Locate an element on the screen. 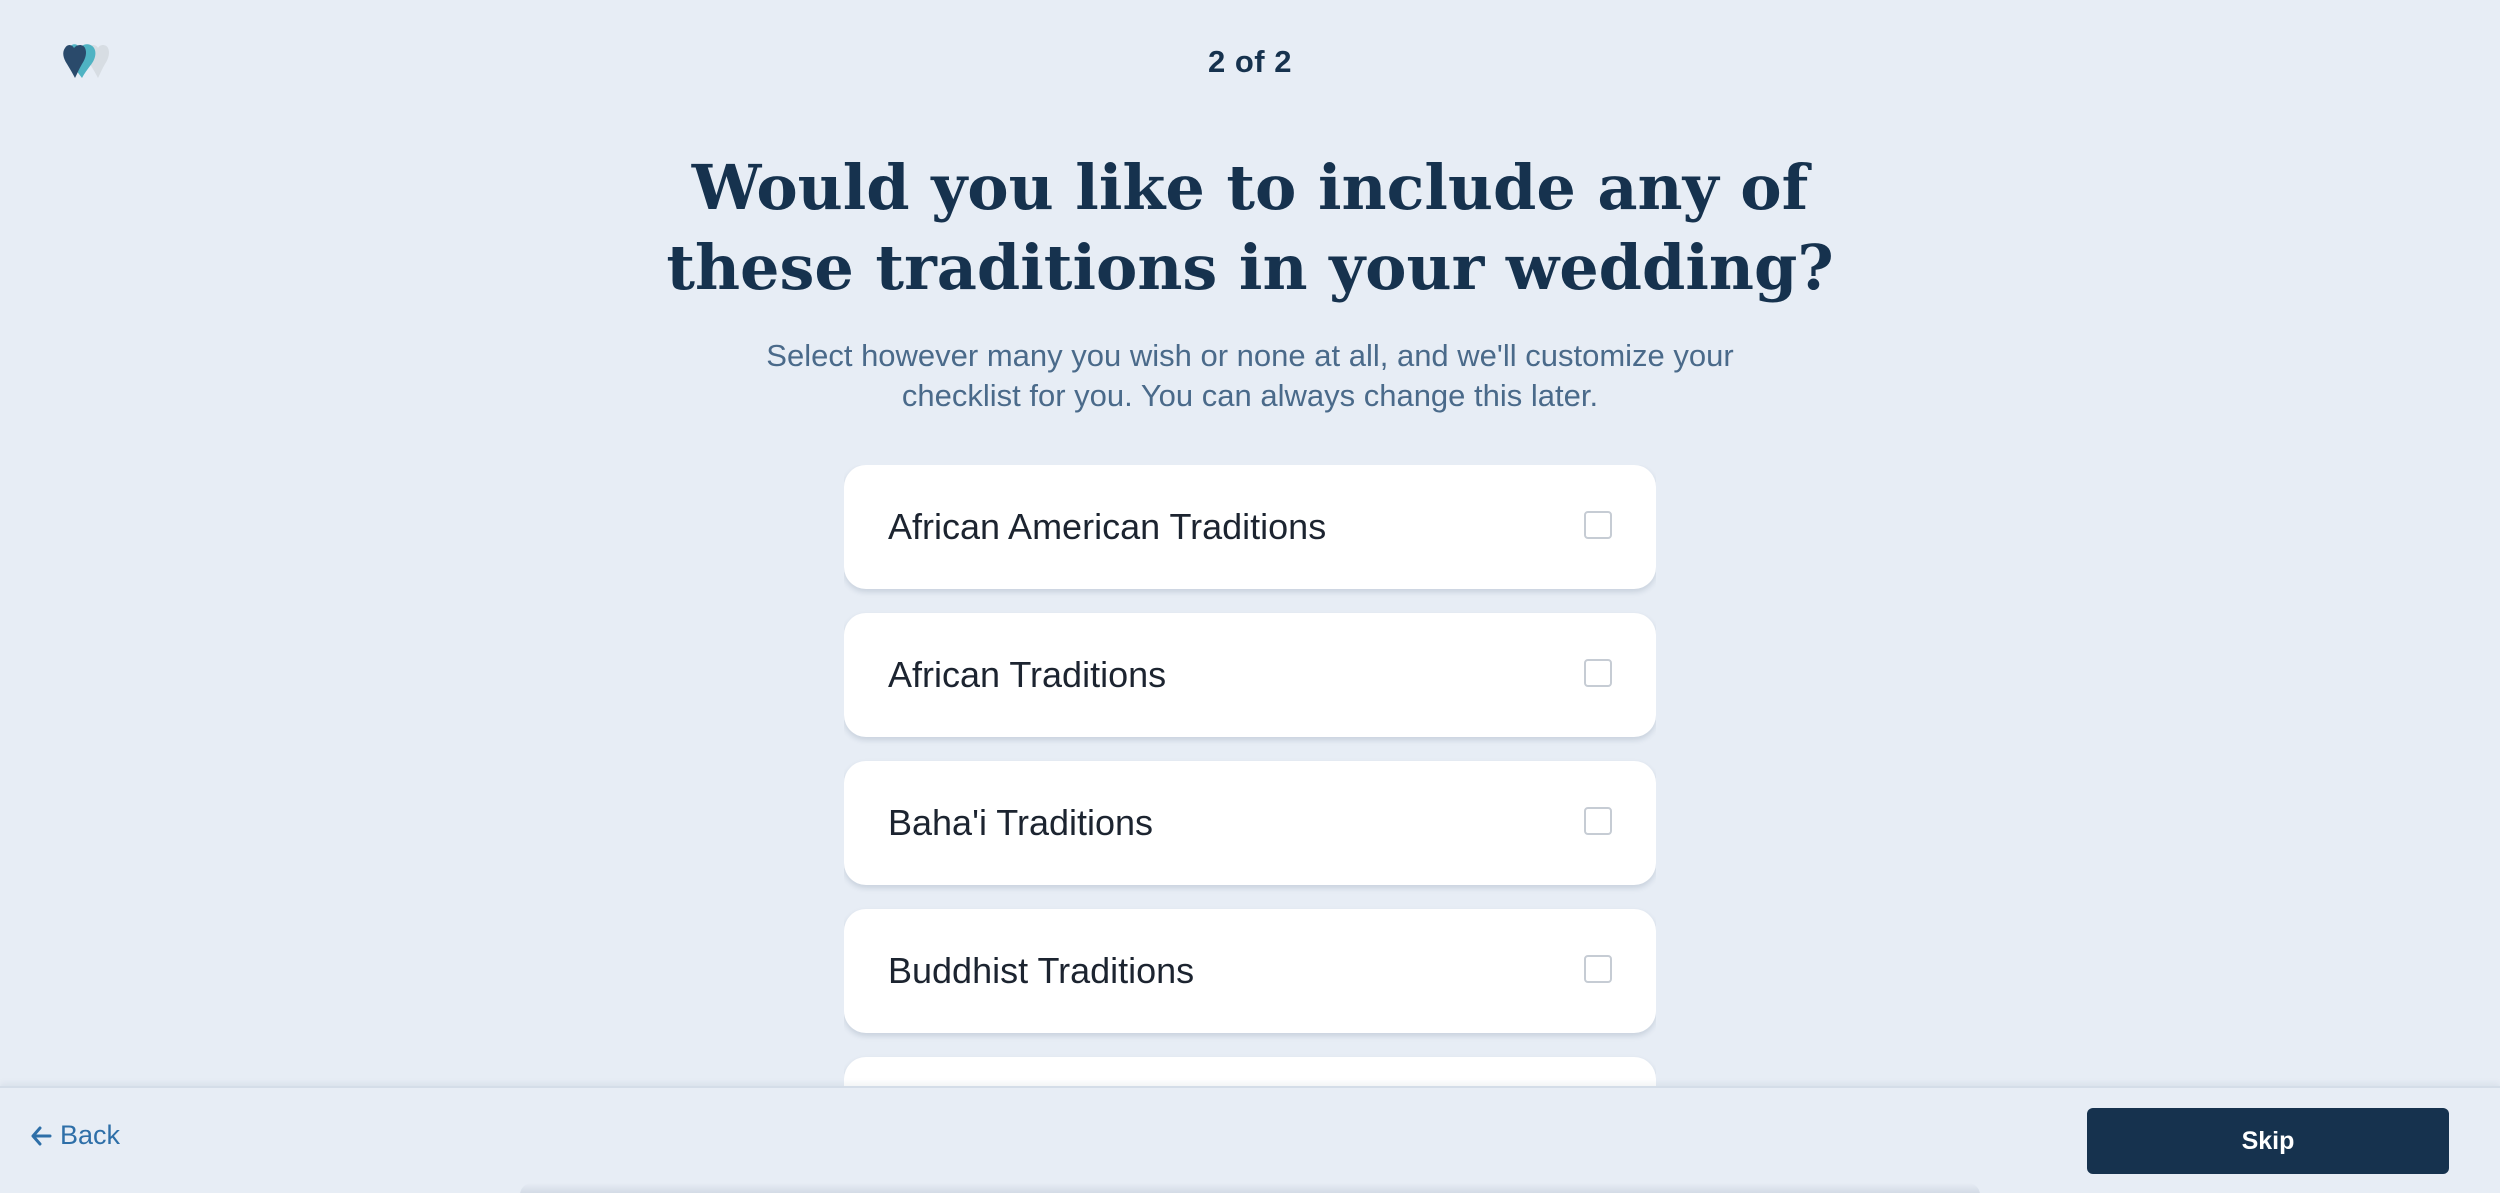  option-label: African American Traditions is located at coordinates (1107, 526).